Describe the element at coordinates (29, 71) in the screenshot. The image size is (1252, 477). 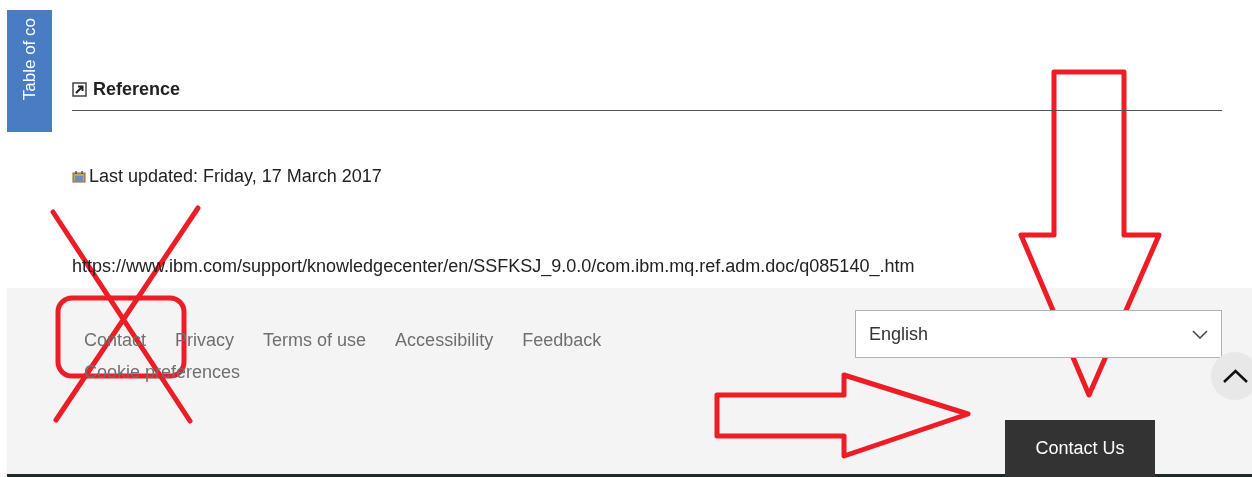
I see `table-of-contents-tab: Table of co` at that location.